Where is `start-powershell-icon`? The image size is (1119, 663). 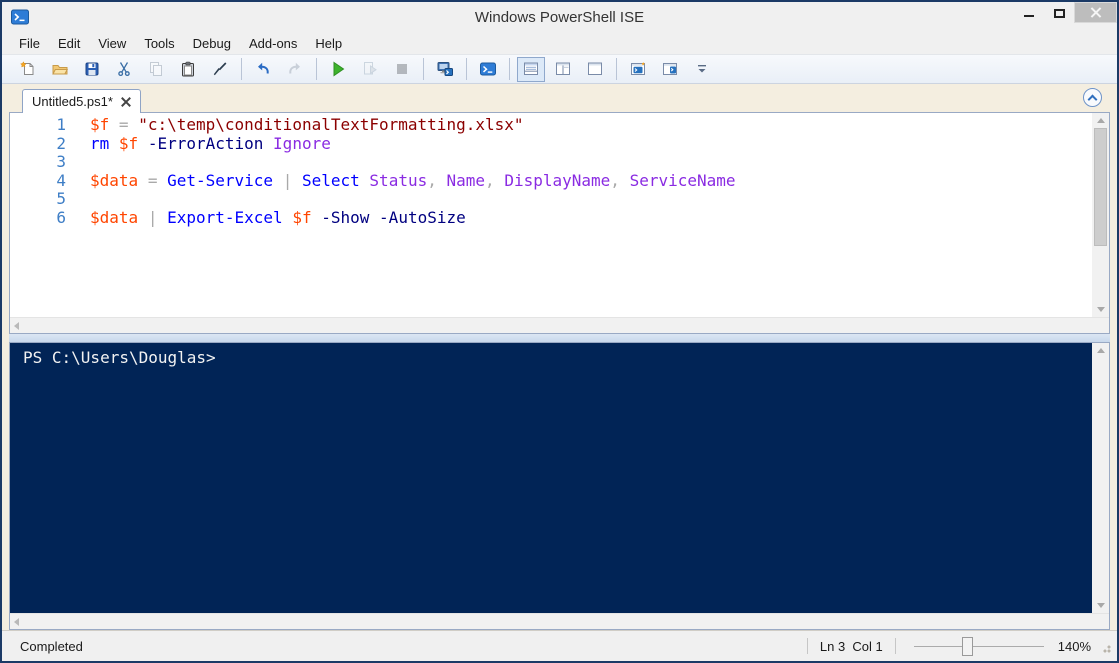 start-powershell-icon is located at coordinates (488, 69).